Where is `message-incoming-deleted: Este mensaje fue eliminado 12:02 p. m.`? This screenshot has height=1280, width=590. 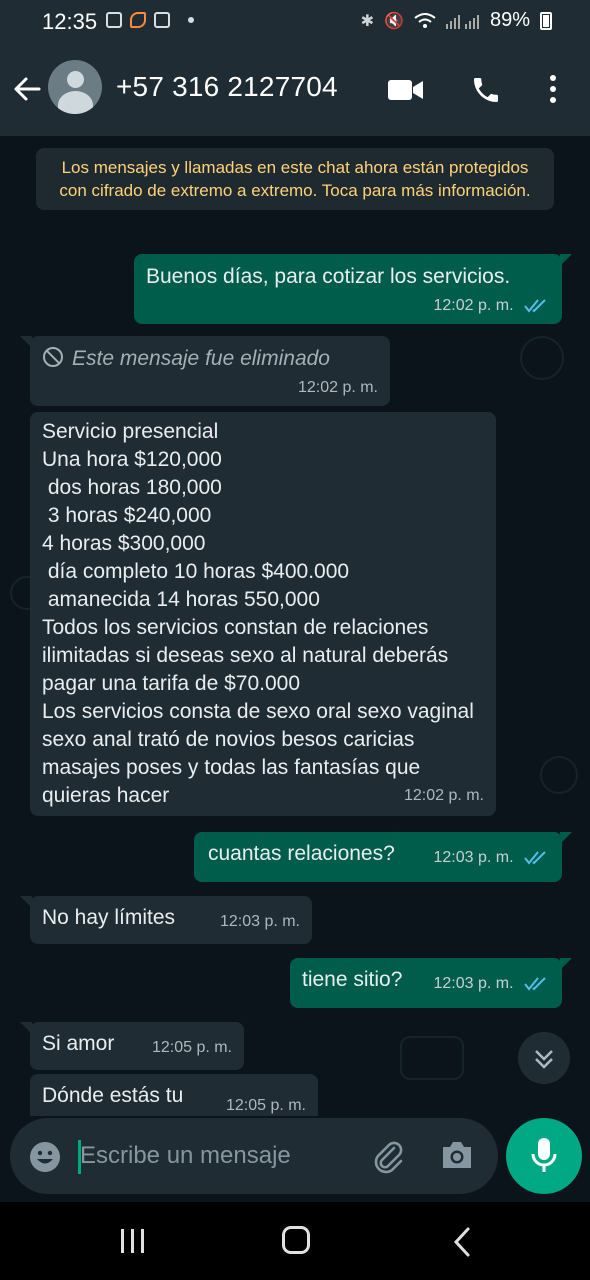
message-incoming-deleted: Este mensaje fue eliminado 12:02 p. m. is located at coordinates (205, 371).